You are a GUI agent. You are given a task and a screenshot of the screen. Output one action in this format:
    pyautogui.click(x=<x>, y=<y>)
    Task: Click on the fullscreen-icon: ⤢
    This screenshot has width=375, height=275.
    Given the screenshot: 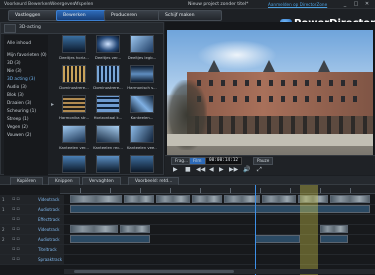 What is the action you would take?
    pyautogui.click(x=259, y=170)
    